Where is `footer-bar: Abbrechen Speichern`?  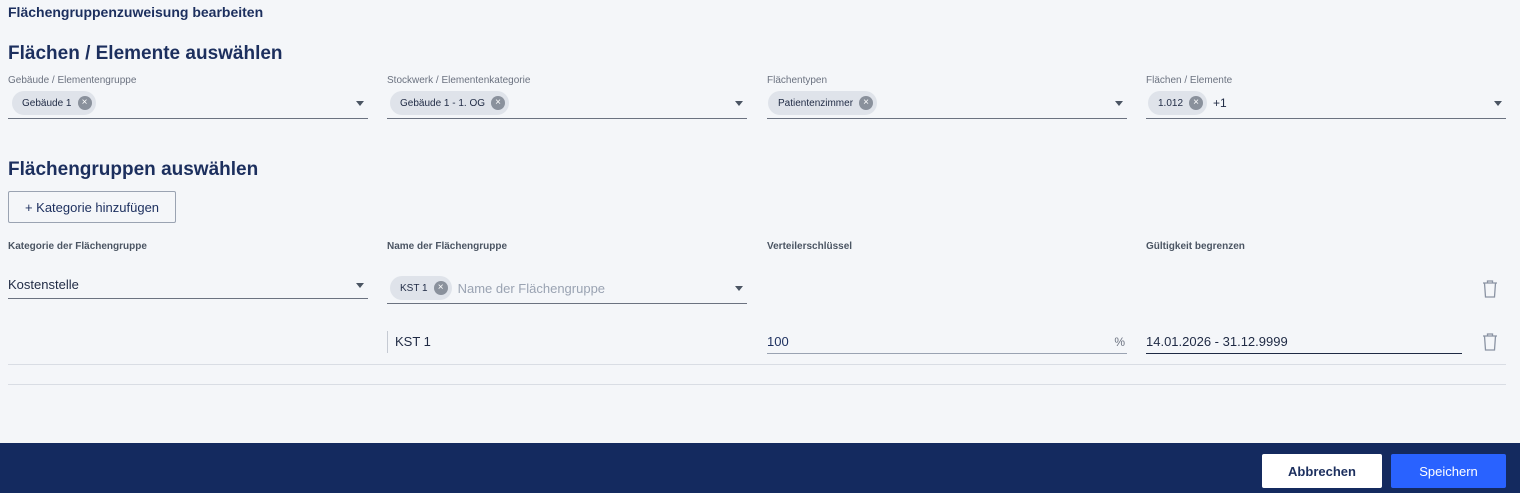 footer-bar: Abbrechen Speichern is located at coordinates (760, 468).